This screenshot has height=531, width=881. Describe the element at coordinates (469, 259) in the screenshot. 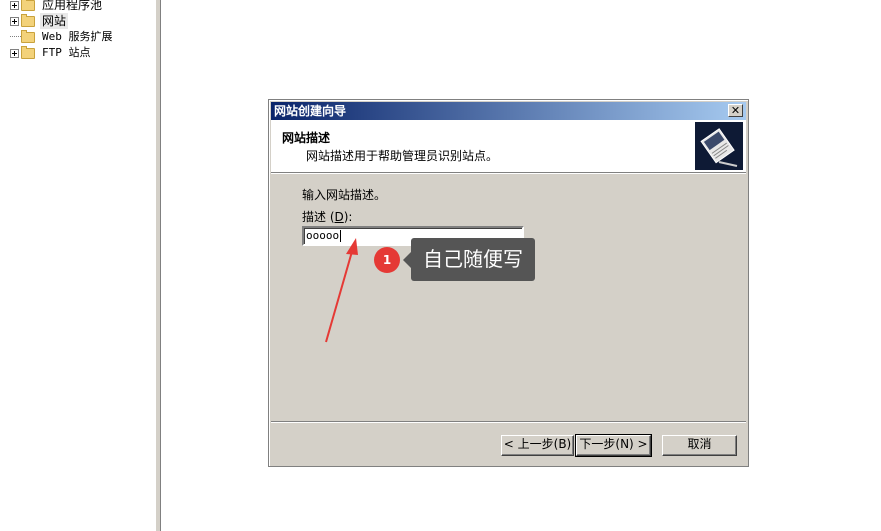

I see `annotation-tooltip: 自己随便写` at that location.